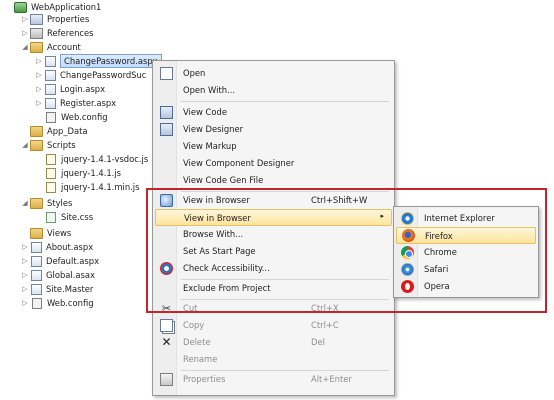 The image size is (554, 400). I want to click on submenu-item-safari: Safari, so click(466, 269).